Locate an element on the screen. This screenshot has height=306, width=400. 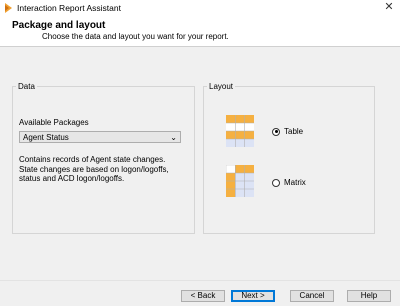
back-button: < Back is located at coordinates (203, 296).